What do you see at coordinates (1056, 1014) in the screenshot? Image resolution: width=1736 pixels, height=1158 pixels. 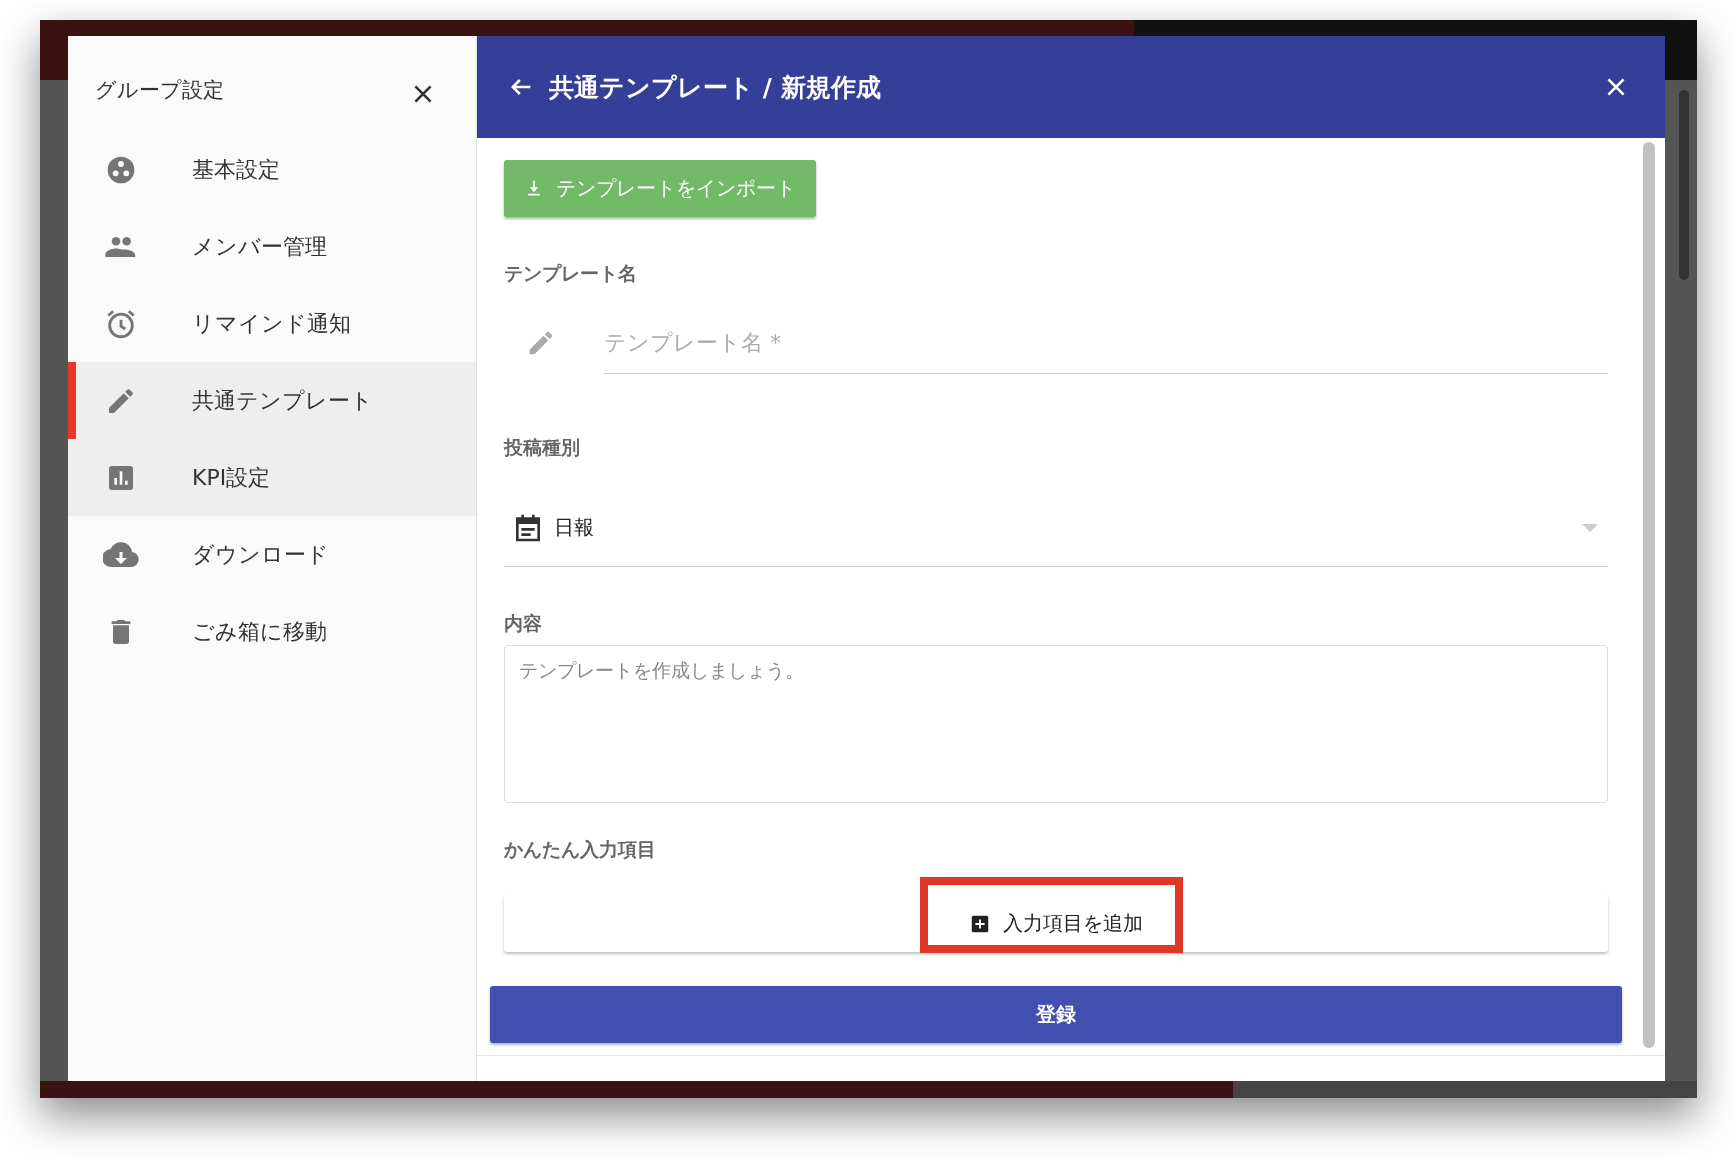 I see `submit-button: 登録` at bounding box center [1056, 1014].